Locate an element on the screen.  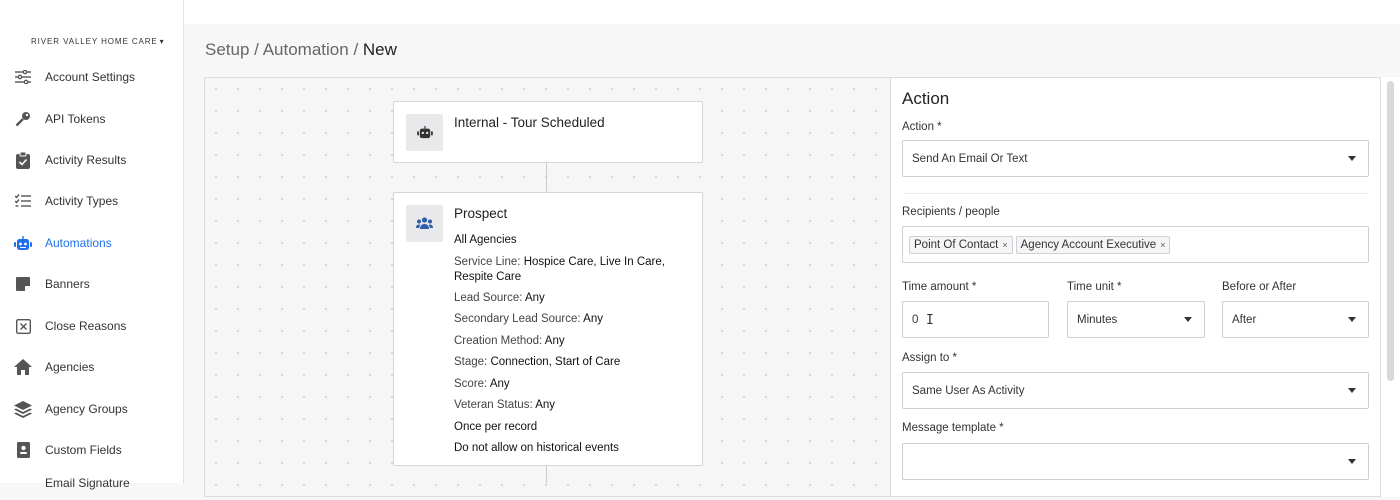
id-card-icon is located at coordinates (23, 450).